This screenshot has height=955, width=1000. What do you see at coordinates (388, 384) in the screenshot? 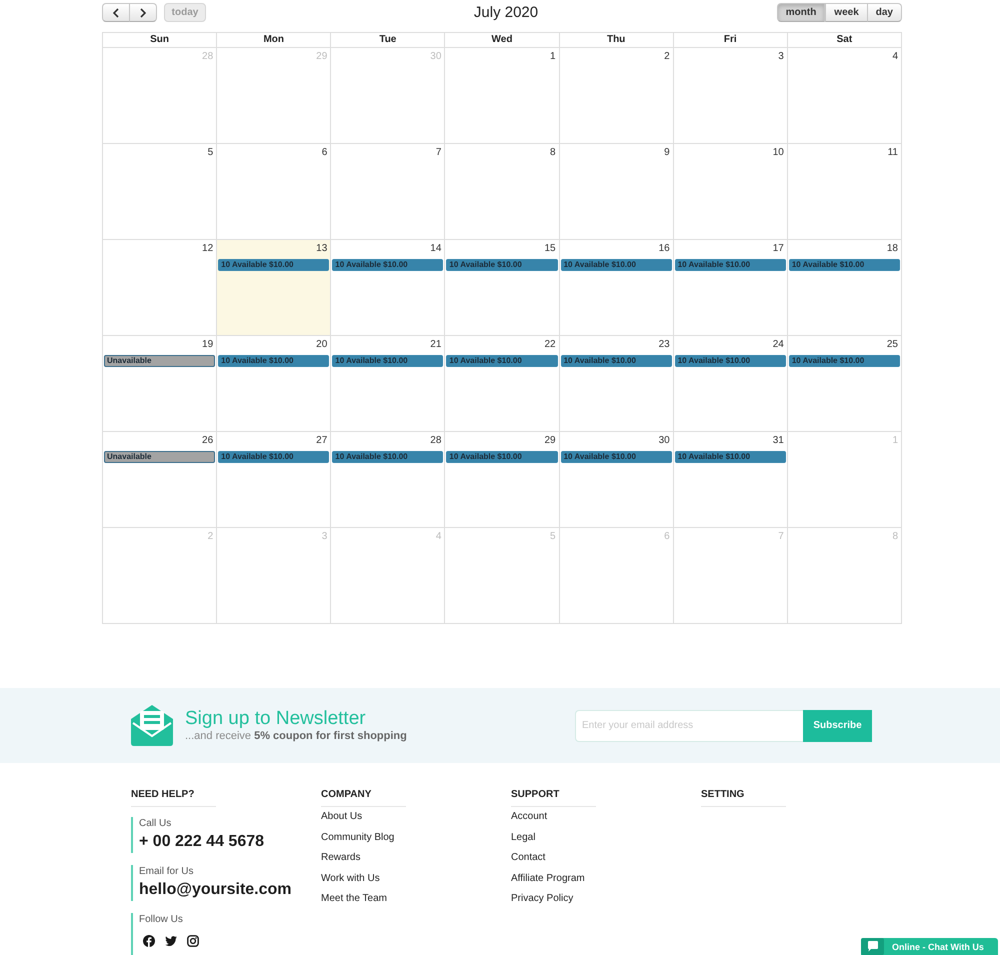
I see `day-cell: 21 10 Available $10.00` at bounding box center [388, 384].